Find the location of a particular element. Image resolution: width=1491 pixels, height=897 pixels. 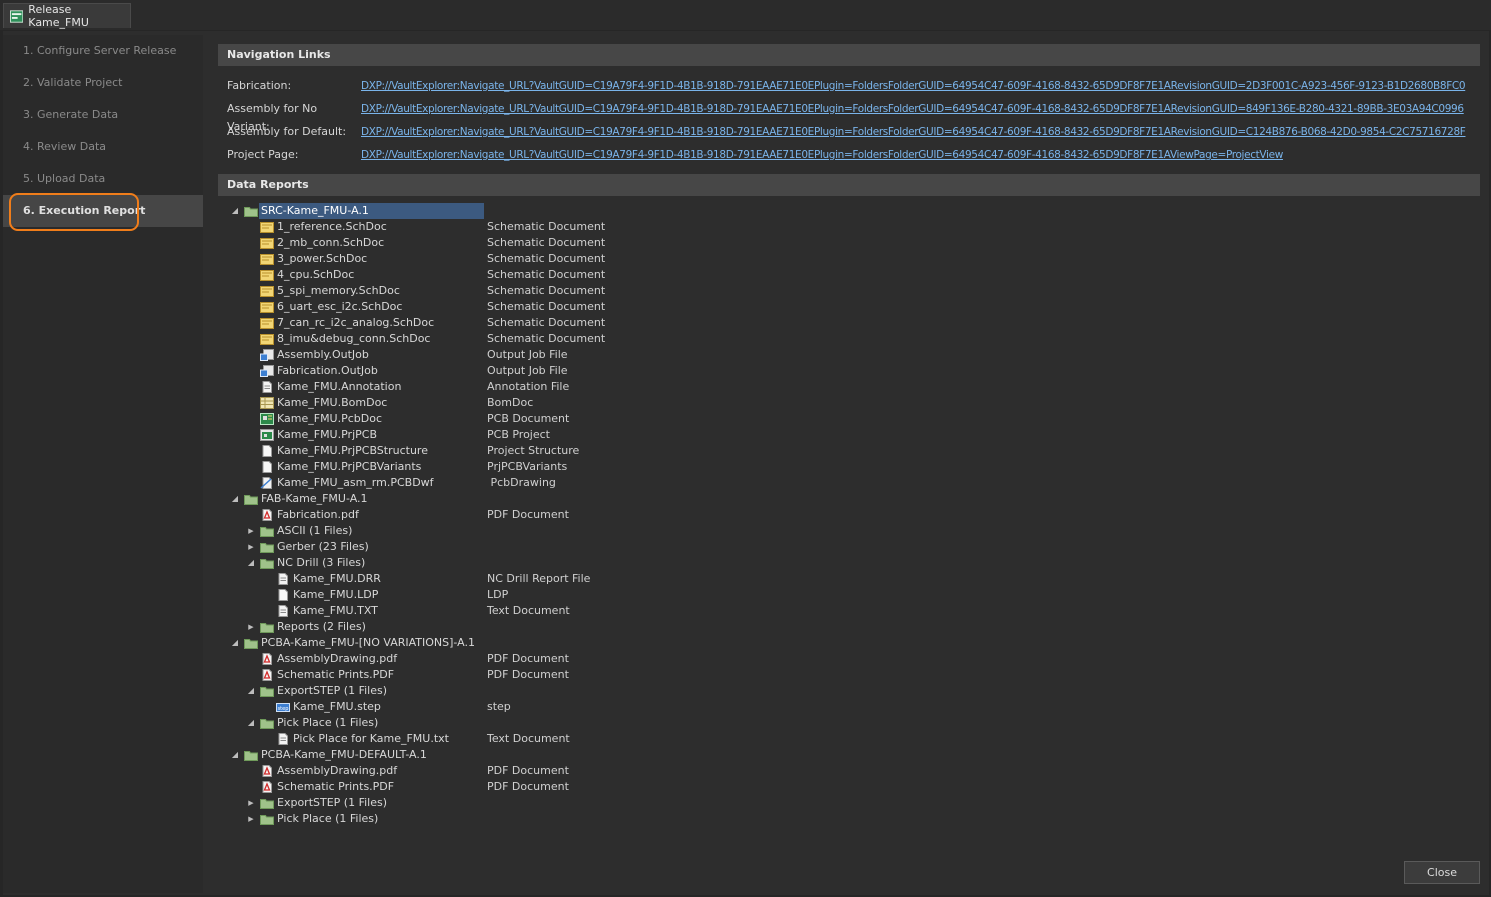

tree-item-name: 8_imu&debug_conn.SchDoc is located at coordinates (353, 339).